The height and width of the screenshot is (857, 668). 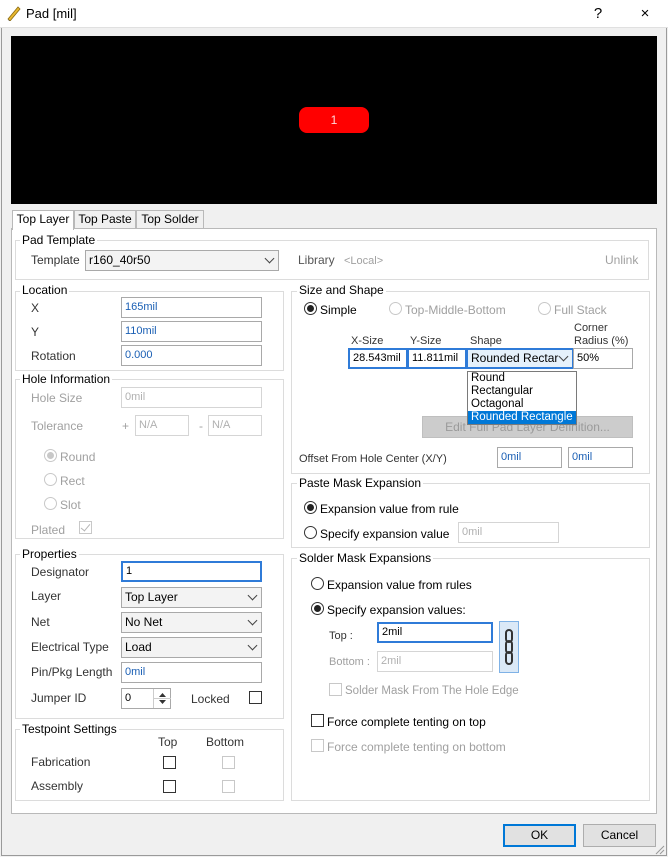 I want to click on location-legend: Location, so click(x=45, y=290).